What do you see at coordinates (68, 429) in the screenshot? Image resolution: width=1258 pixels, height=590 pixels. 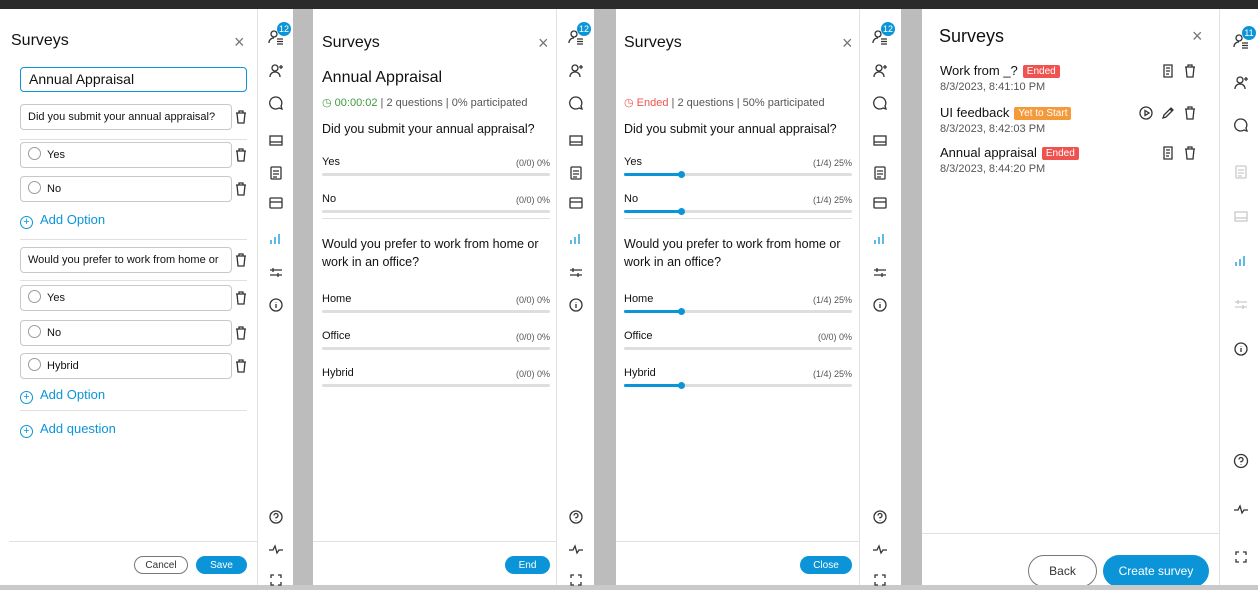 I see `add-question-button: + Add question` at bounding box center [68, 429].